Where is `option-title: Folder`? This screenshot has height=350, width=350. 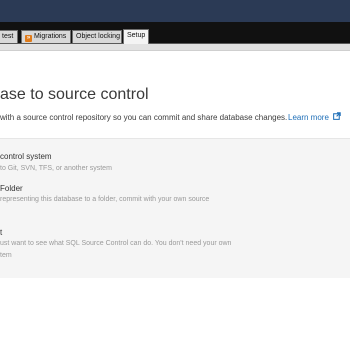 option-title: Folder is located at coordinates (11, 188).